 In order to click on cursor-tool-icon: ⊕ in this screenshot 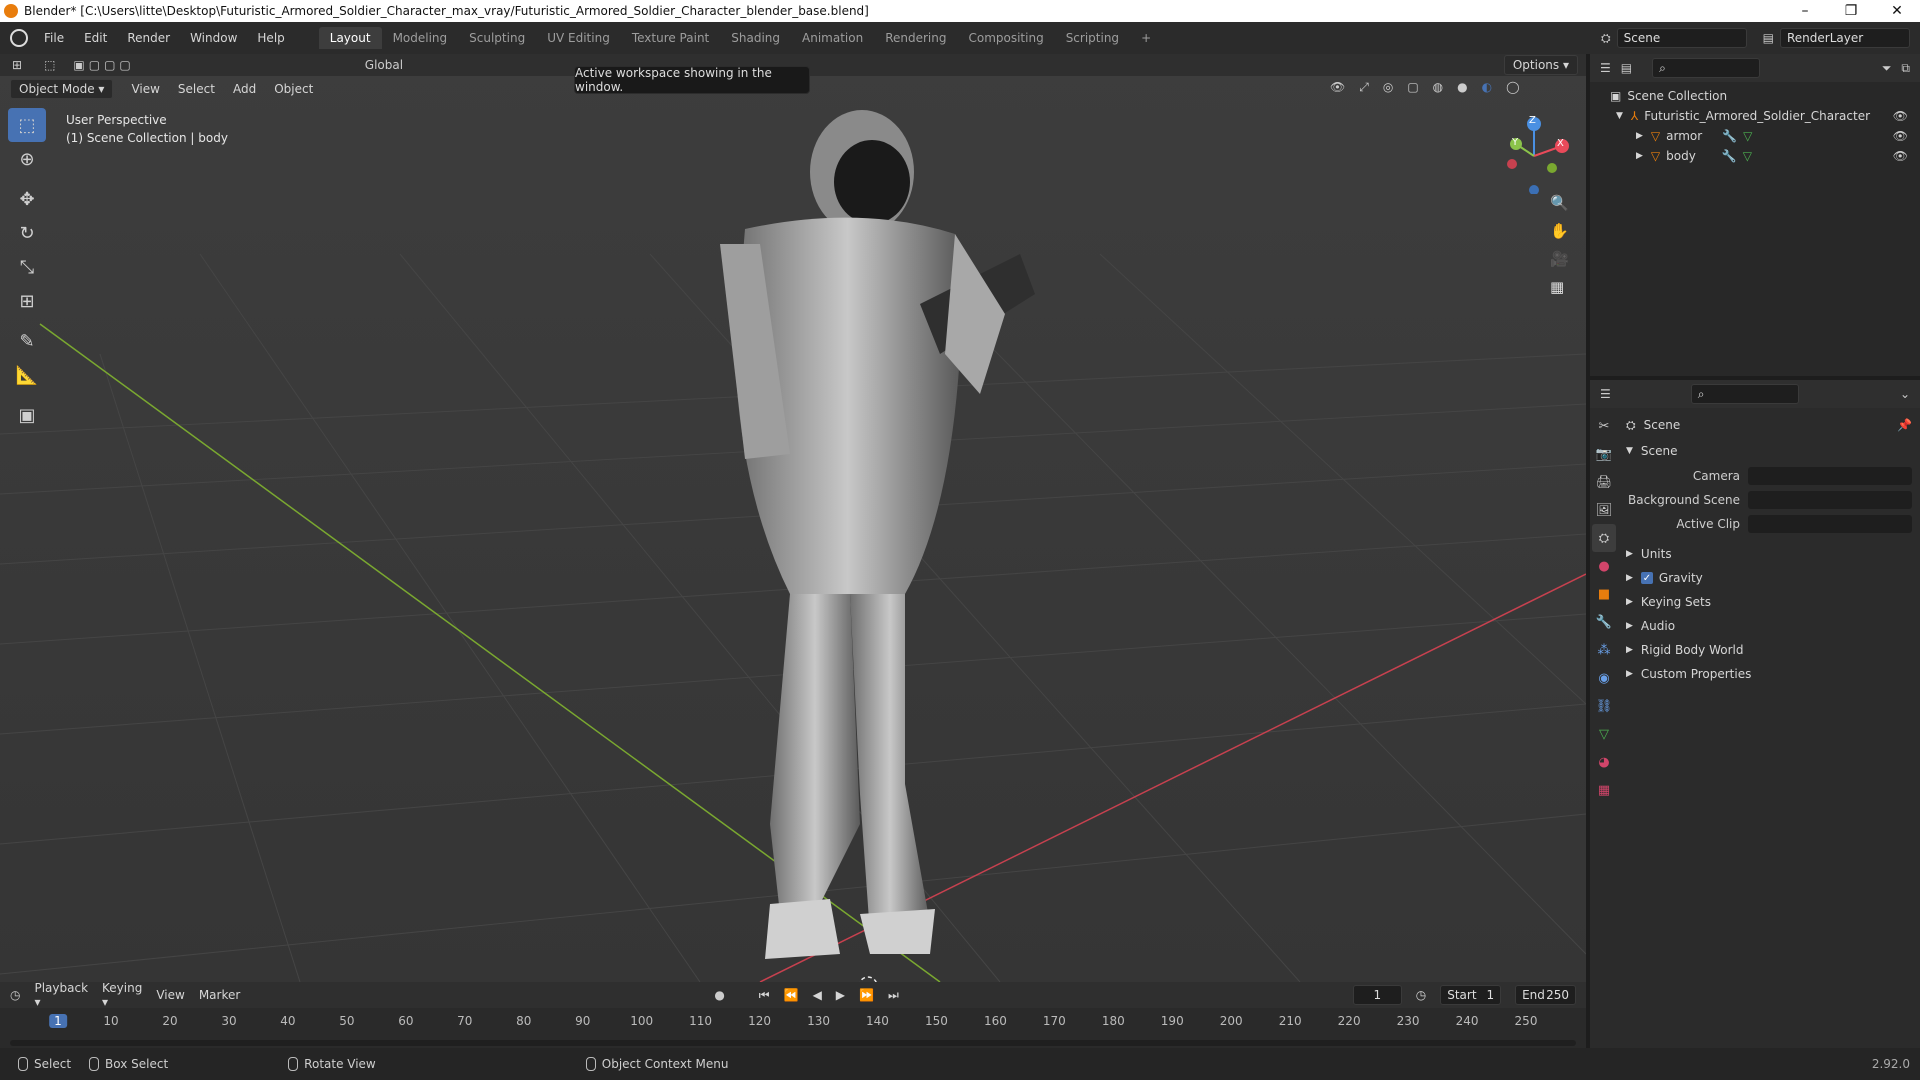, I will do `click(27, 159)`.